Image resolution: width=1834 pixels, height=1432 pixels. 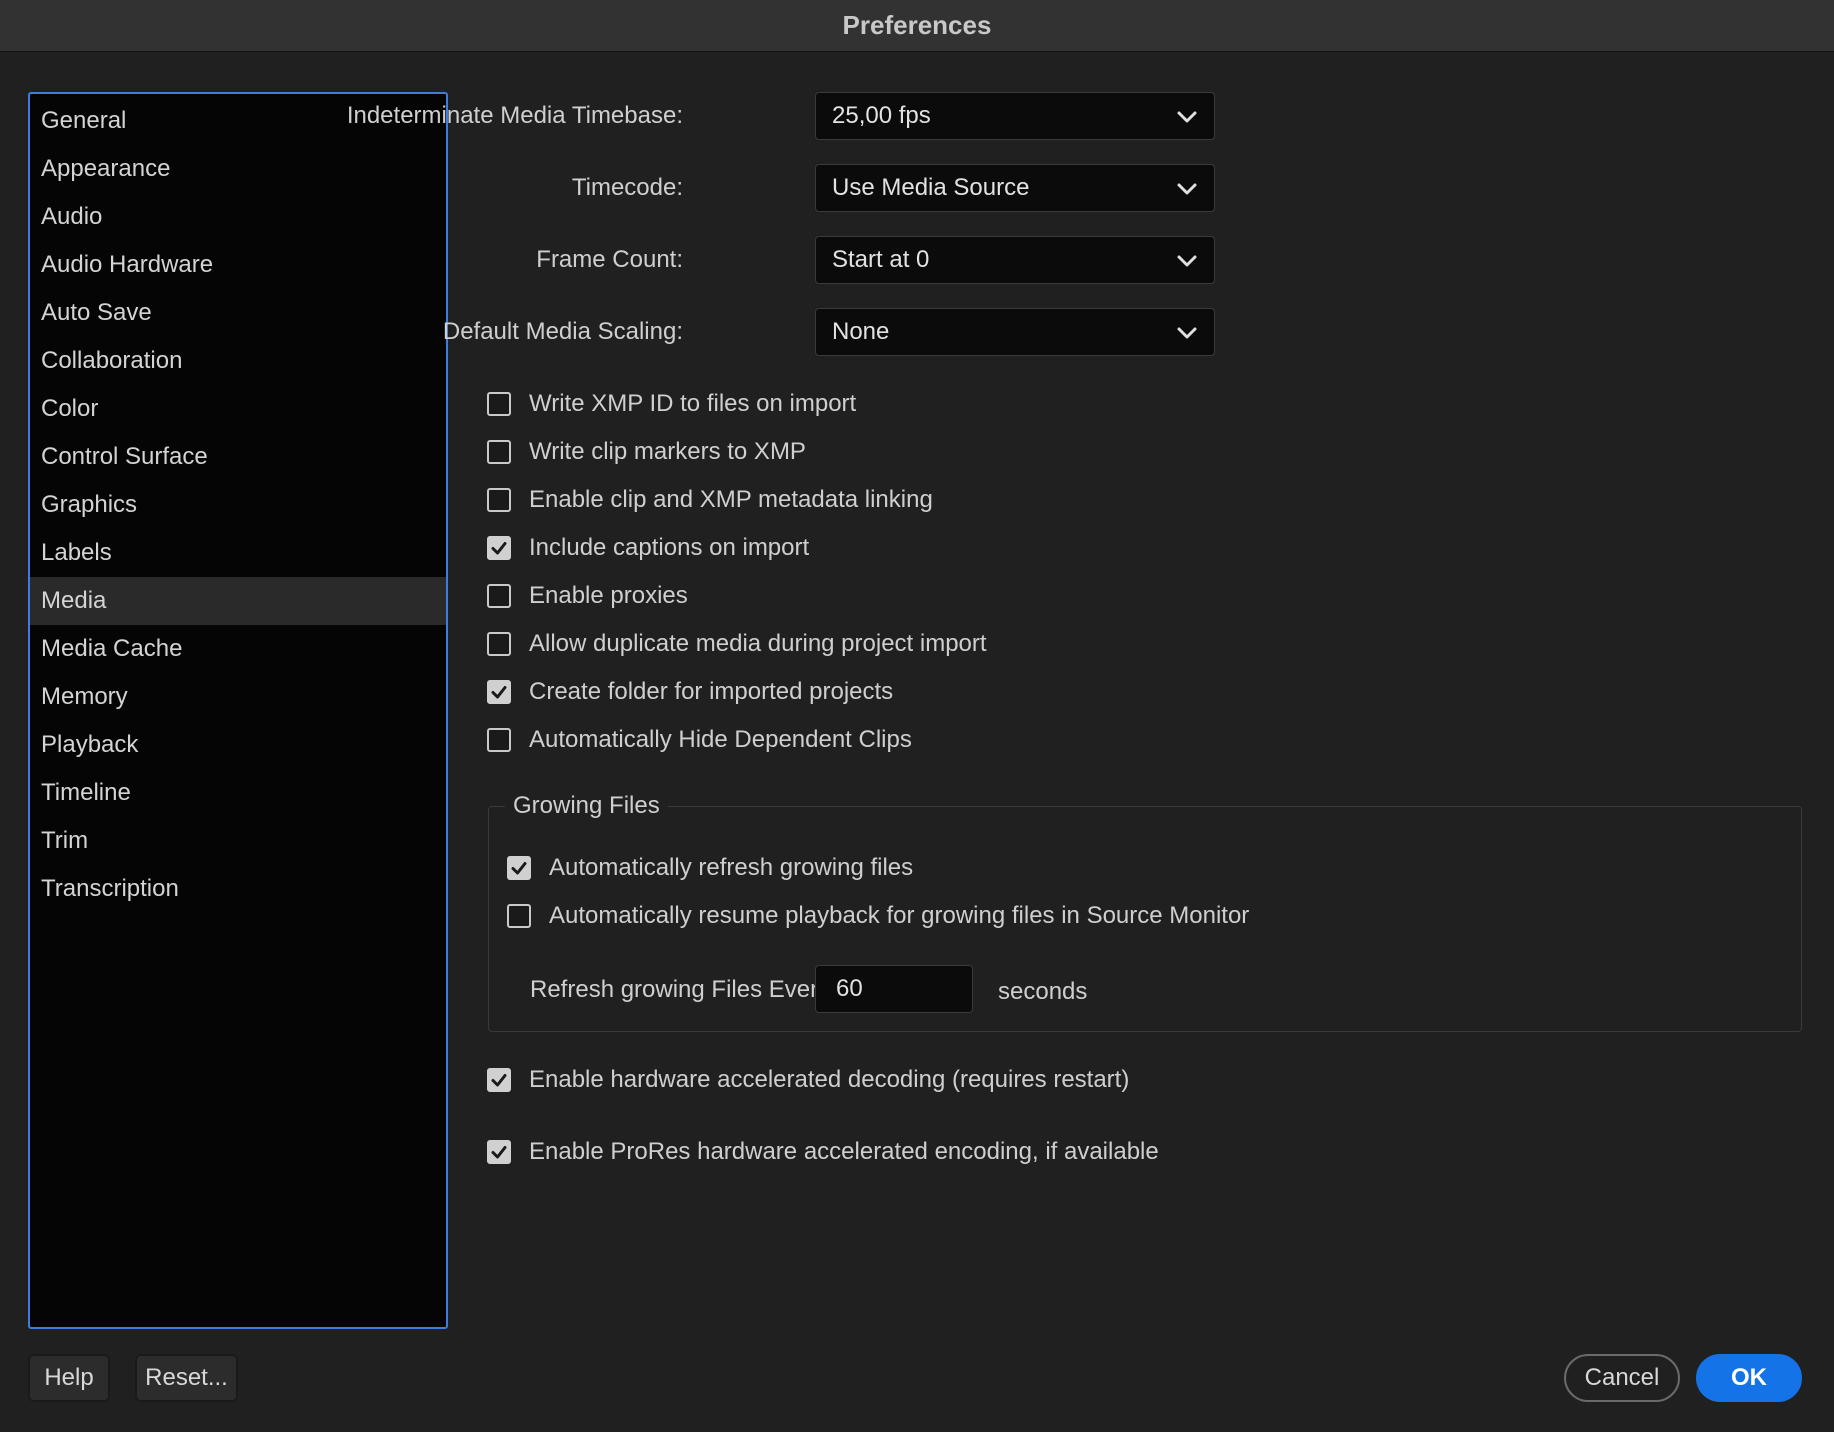 What do you see at coordinates (693, 403) in the screenshot?
I see `checkbox-label: Write XMP ID to files on import` at bounding box center [693, 403].